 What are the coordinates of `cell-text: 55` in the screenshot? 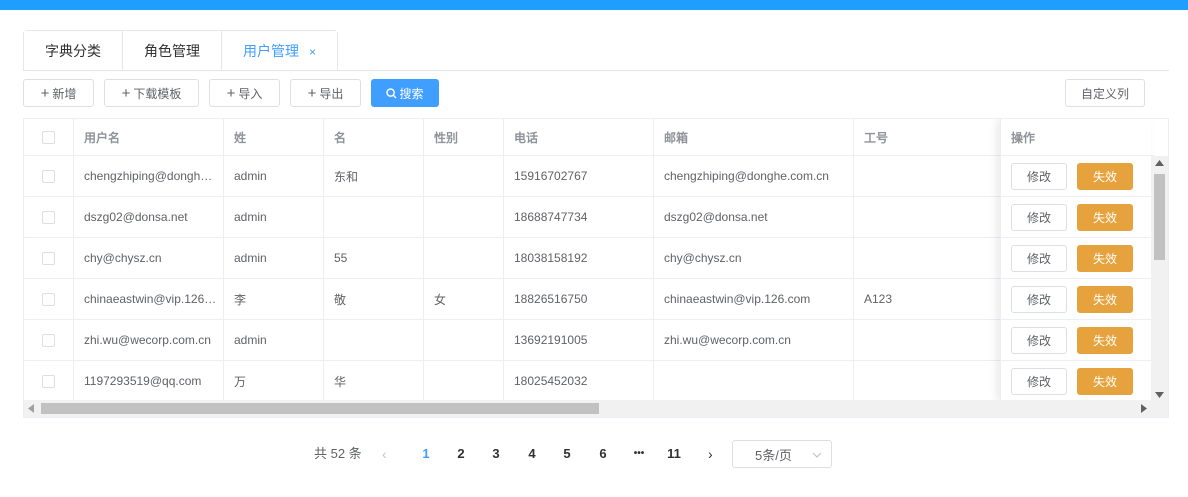 It's located at (341, 258).